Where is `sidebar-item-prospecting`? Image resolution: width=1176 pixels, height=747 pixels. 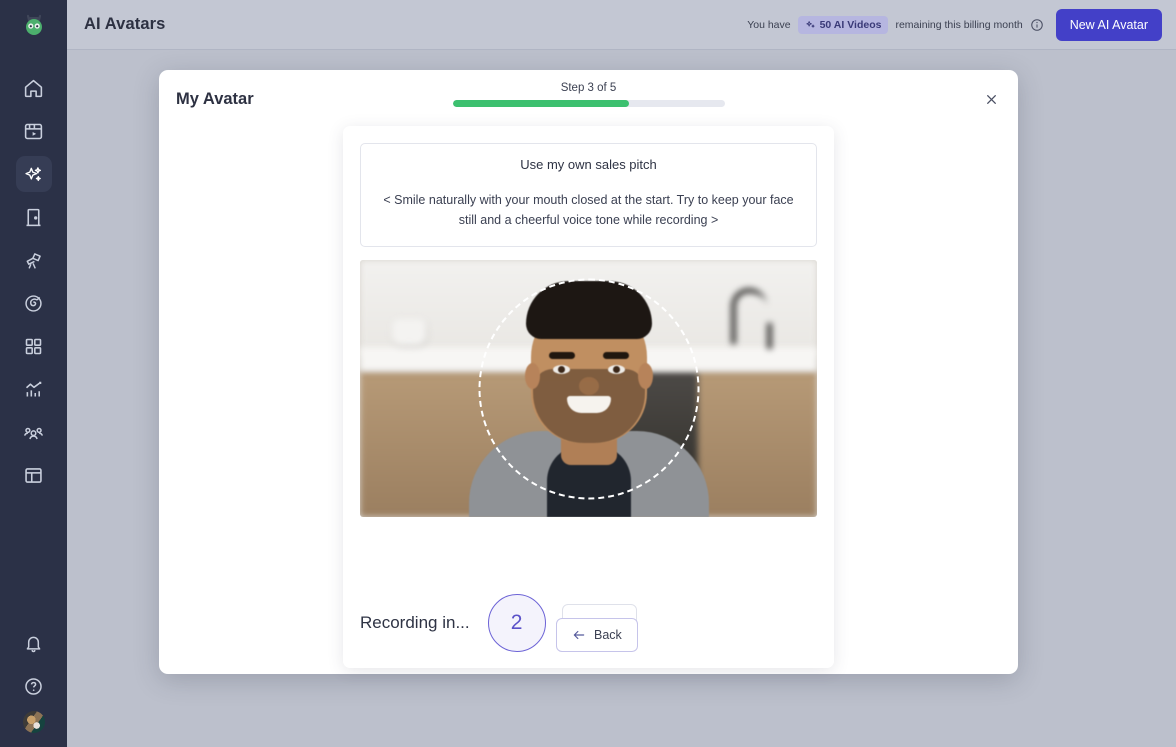
sidebar-item-prospecting is located at coordinates (34, 260).